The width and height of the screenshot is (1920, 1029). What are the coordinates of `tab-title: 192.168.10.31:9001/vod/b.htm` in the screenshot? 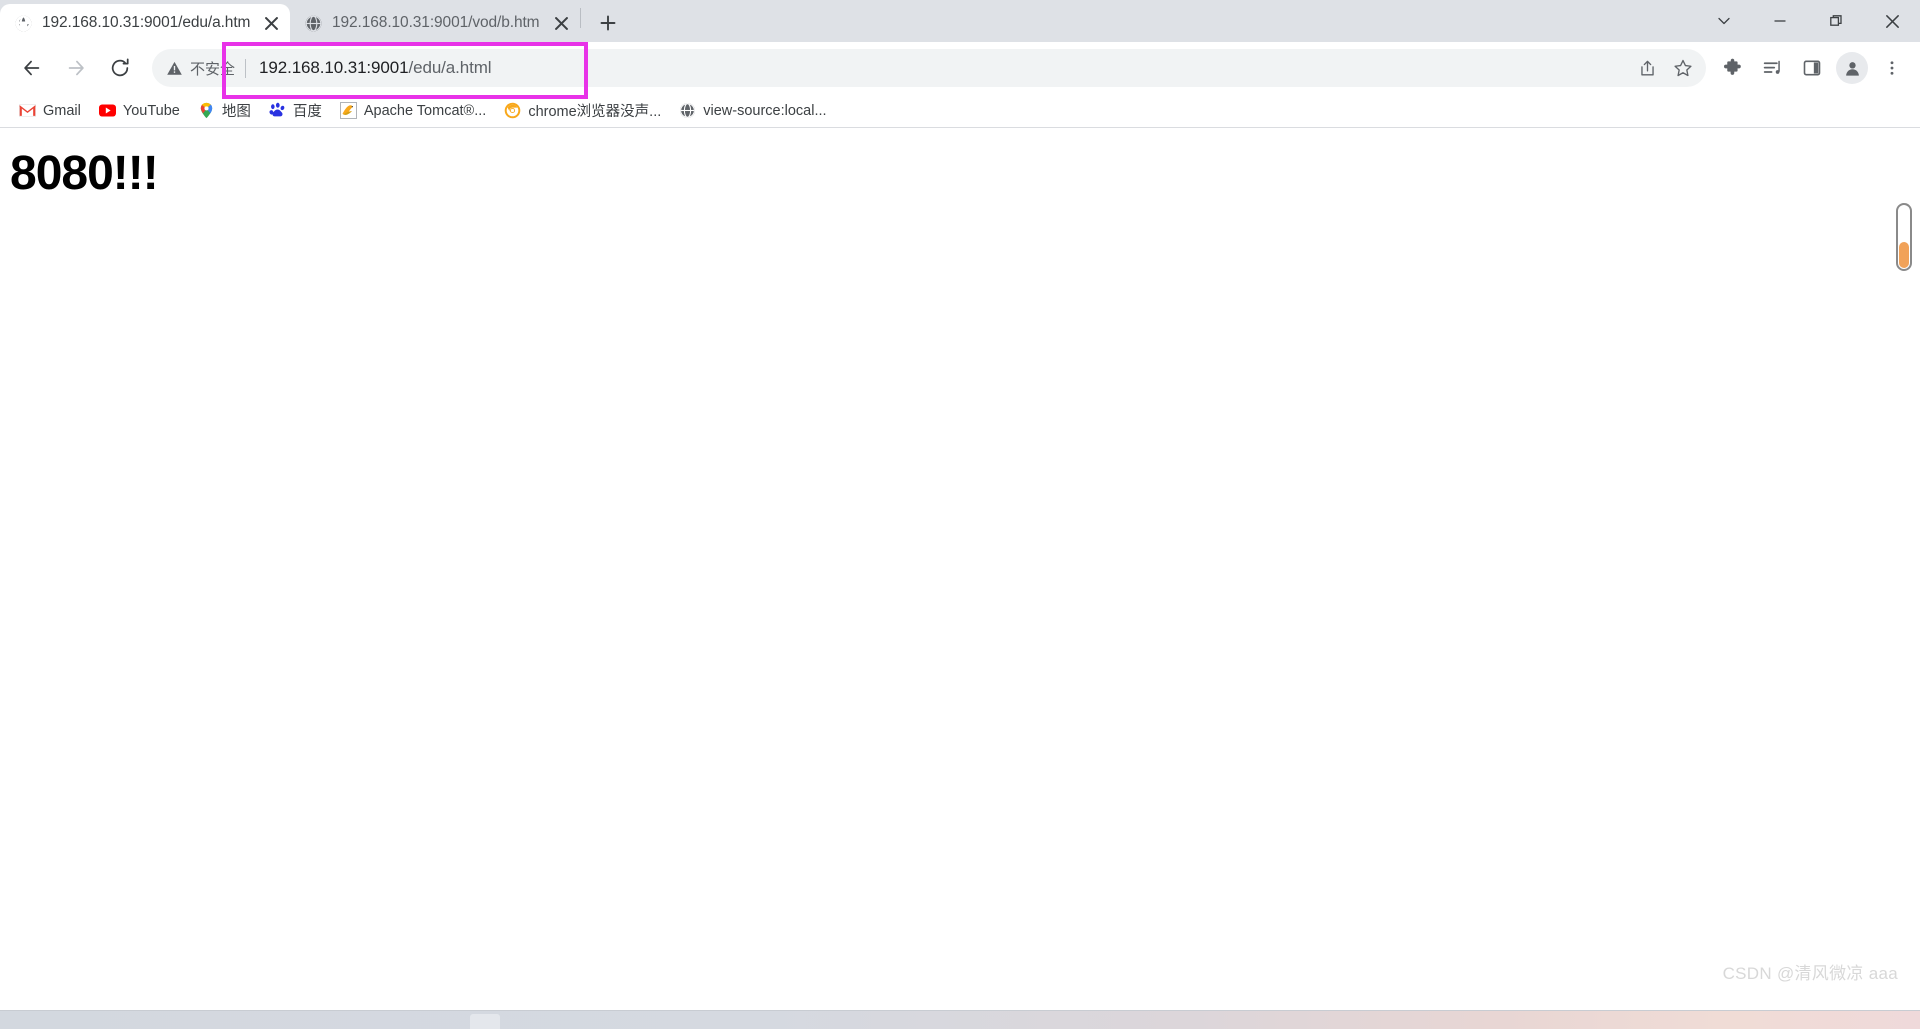 It's located at (436, 22).